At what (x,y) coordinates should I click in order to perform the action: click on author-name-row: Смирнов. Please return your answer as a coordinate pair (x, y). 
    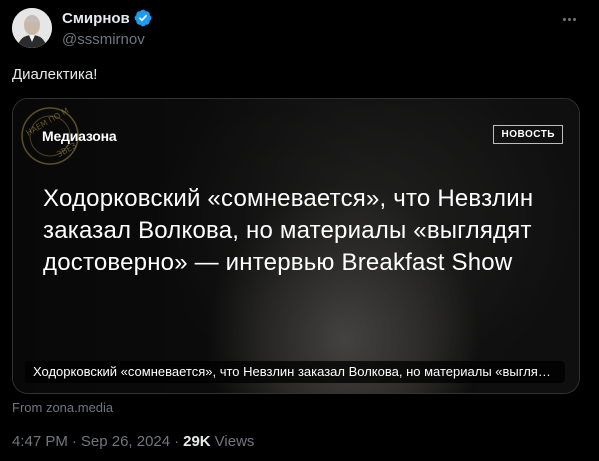
    Looking at the image, I should click on (107, 18).